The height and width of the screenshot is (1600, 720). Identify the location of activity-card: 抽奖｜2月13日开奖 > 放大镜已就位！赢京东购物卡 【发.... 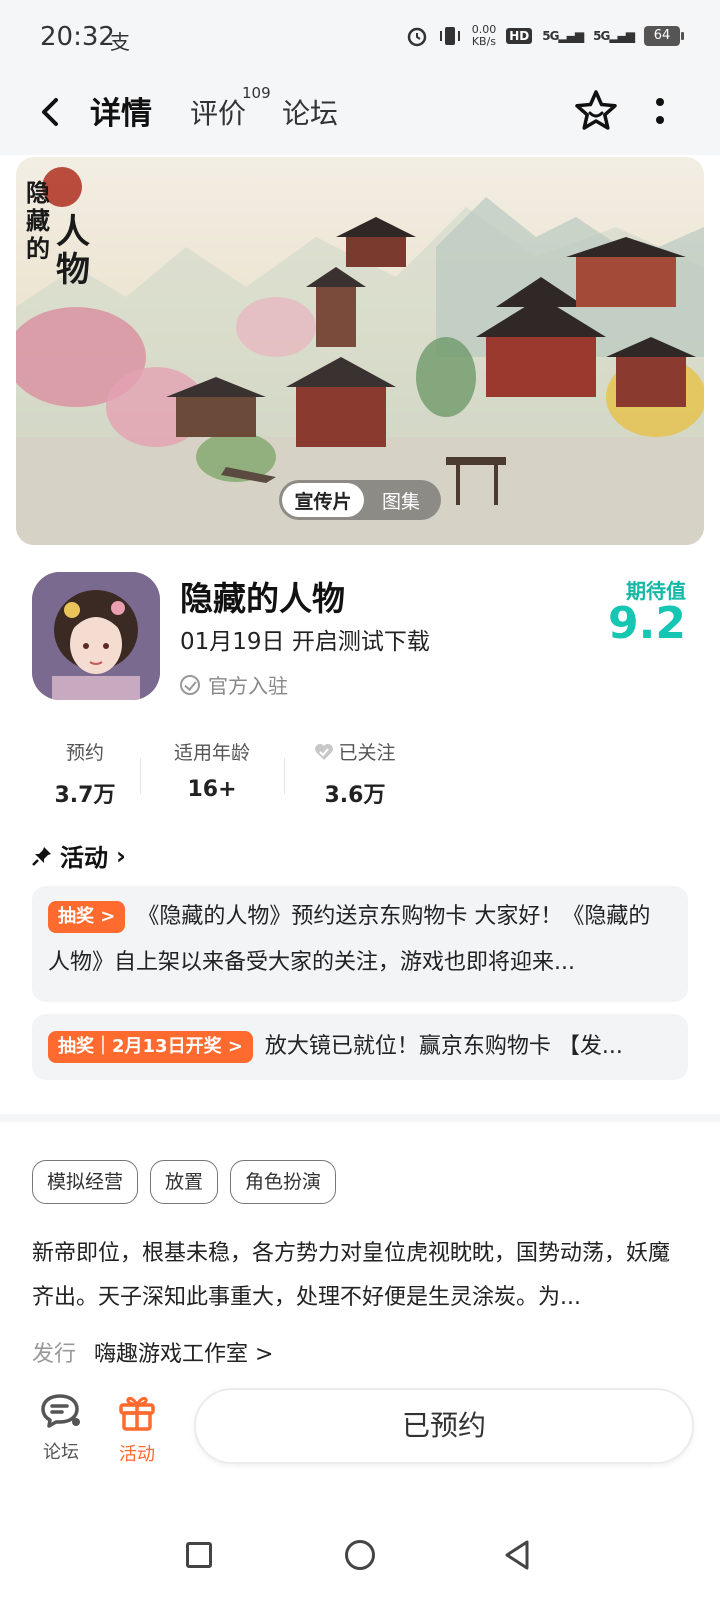
(360, 1047).